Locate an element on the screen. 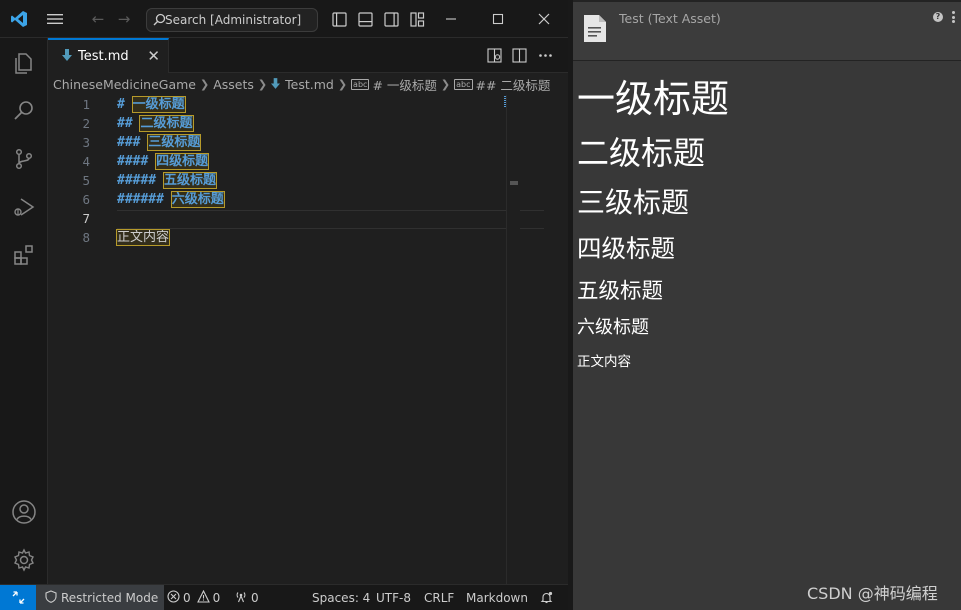 The height and width of the screenshot is (610, 961). text-asset-icon is located at coordinates (595, 28).